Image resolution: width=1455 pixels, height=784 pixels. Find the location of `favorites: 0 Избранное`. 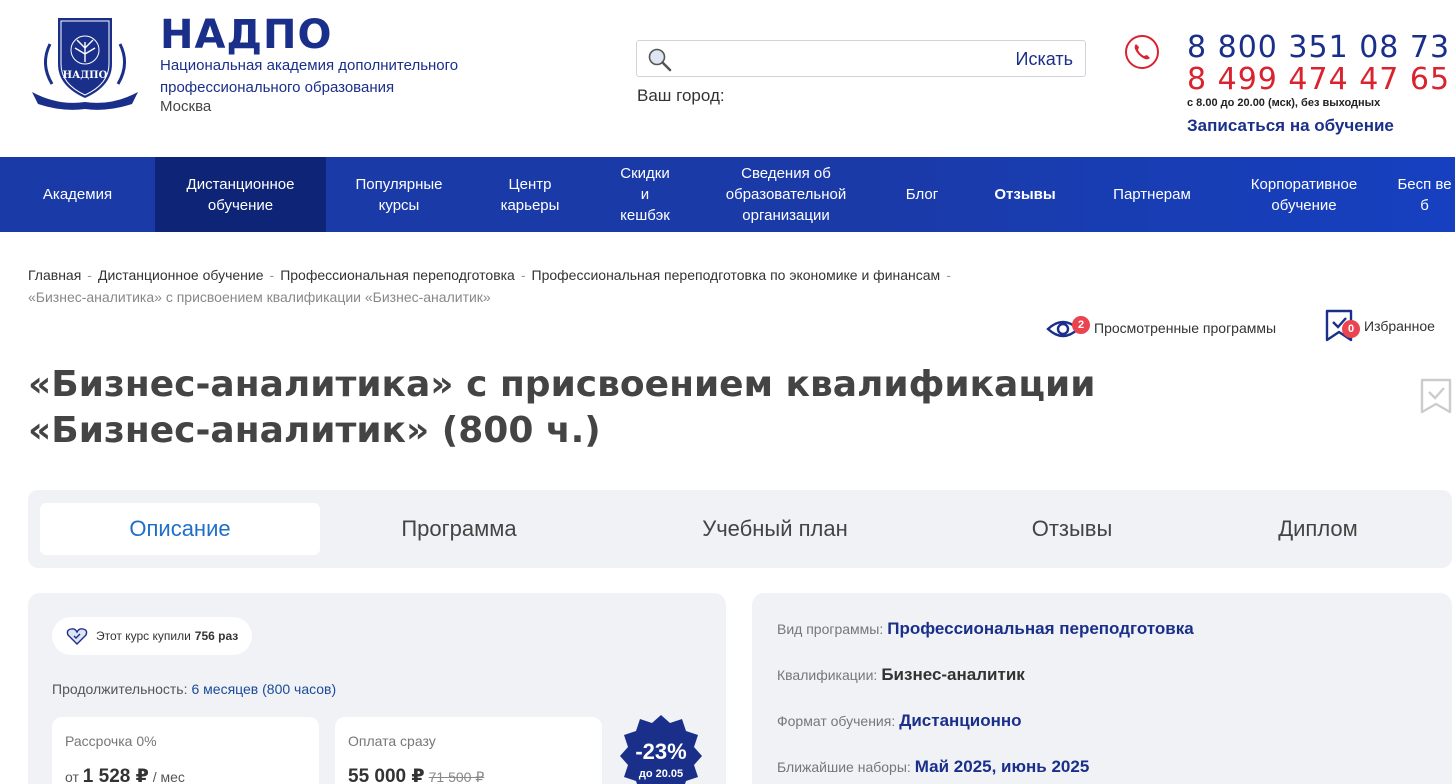

favorites: 0 Избранное is located at coordinates (1379, 326).